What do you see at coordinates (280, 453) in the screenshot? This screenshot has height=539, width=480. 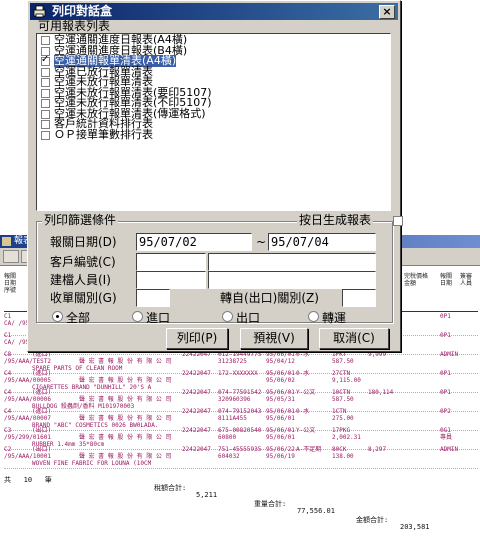 I see `report-cell: 95/06/22 95/06/19` at bounding box center [280, 453].